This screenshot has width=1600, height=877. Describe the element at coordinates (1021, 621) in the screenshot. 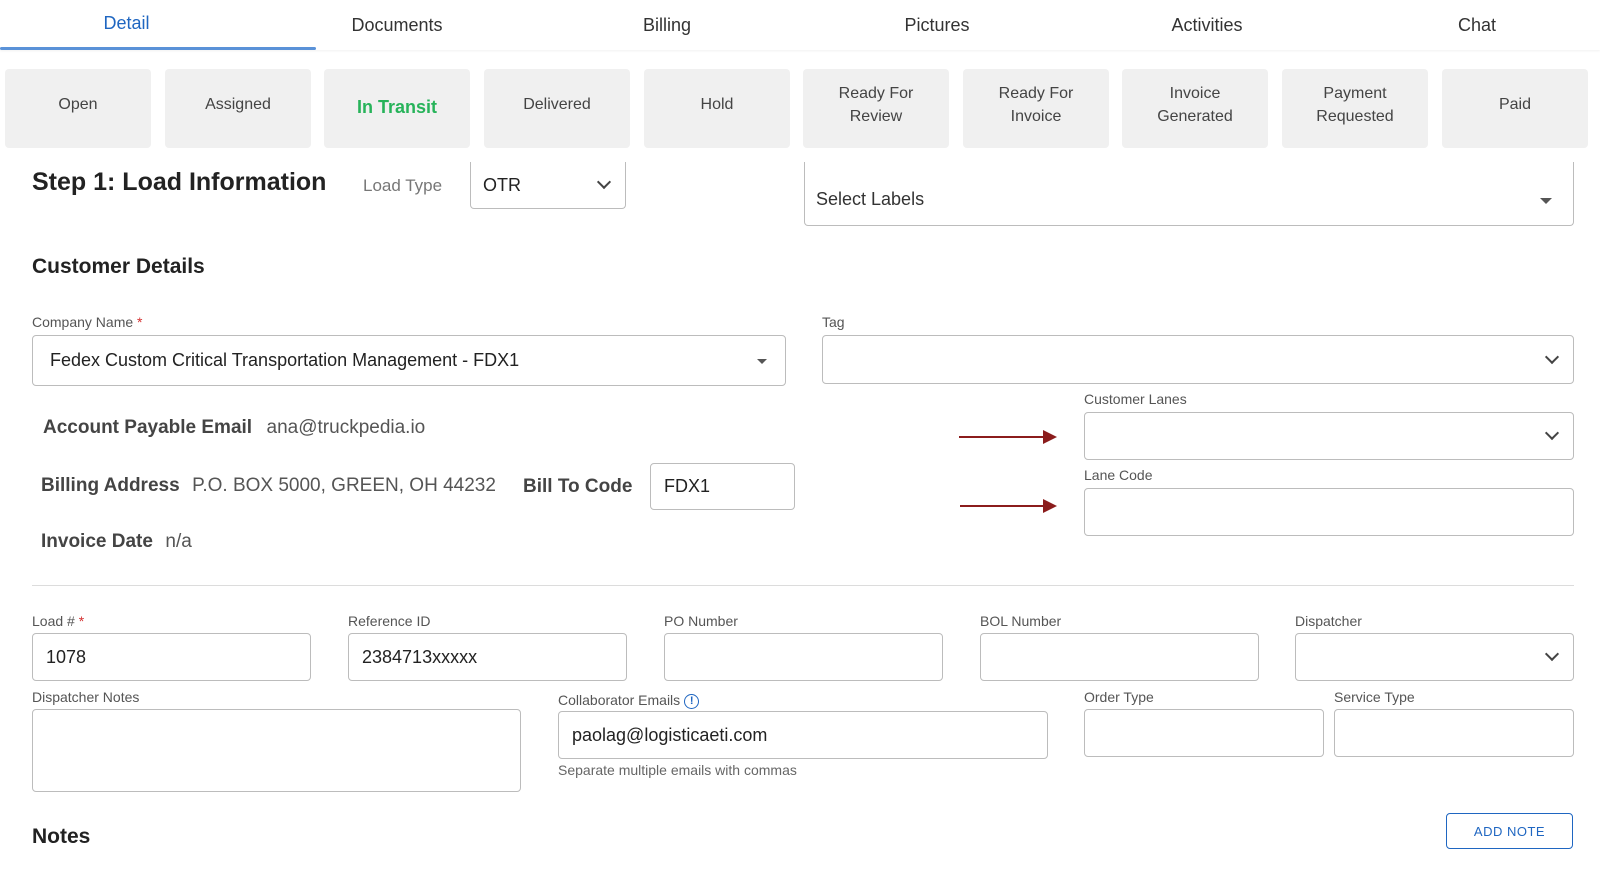

I see `bol-number-label: BOL Number` at that location.